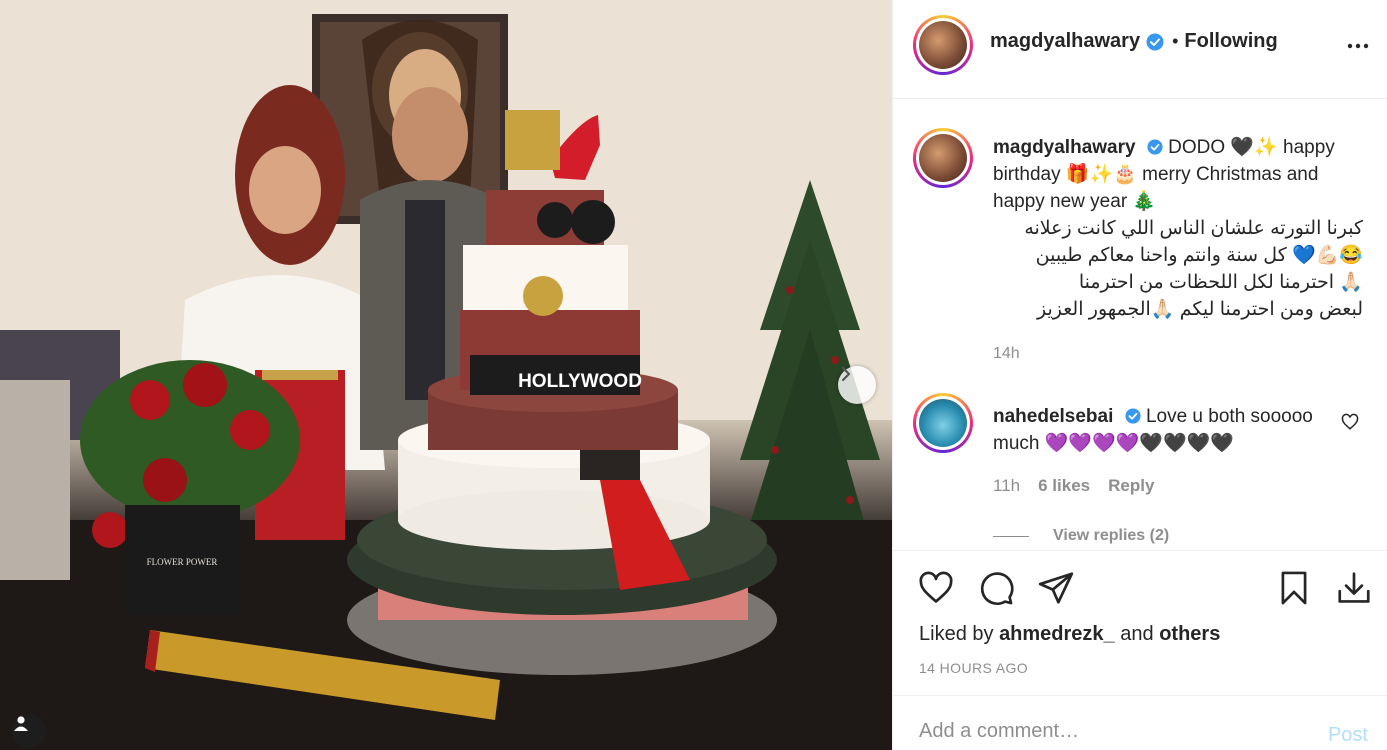  I want to click on liked-prefix: Liked by, so click(956, 634).